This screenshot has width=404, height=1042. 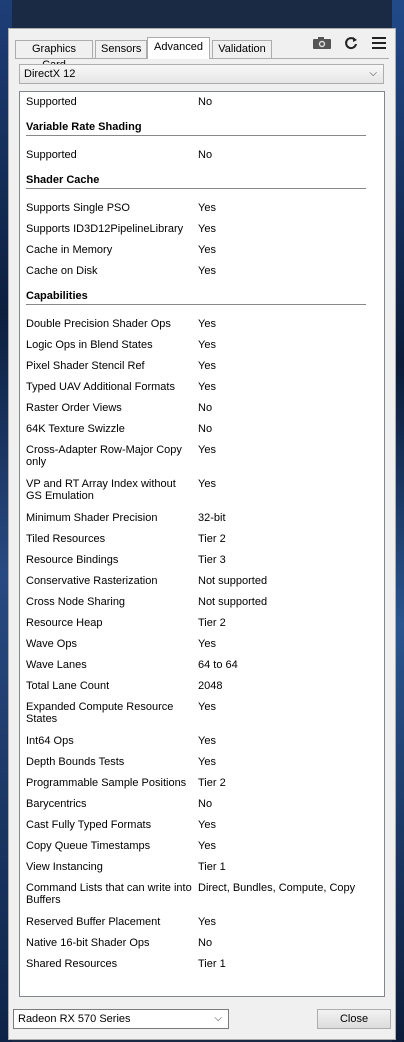 What do you see at coordinates (92, 581) in the screenshot?
I see `info-label: Conservative Rasterization` at bounding box center [92, 581].